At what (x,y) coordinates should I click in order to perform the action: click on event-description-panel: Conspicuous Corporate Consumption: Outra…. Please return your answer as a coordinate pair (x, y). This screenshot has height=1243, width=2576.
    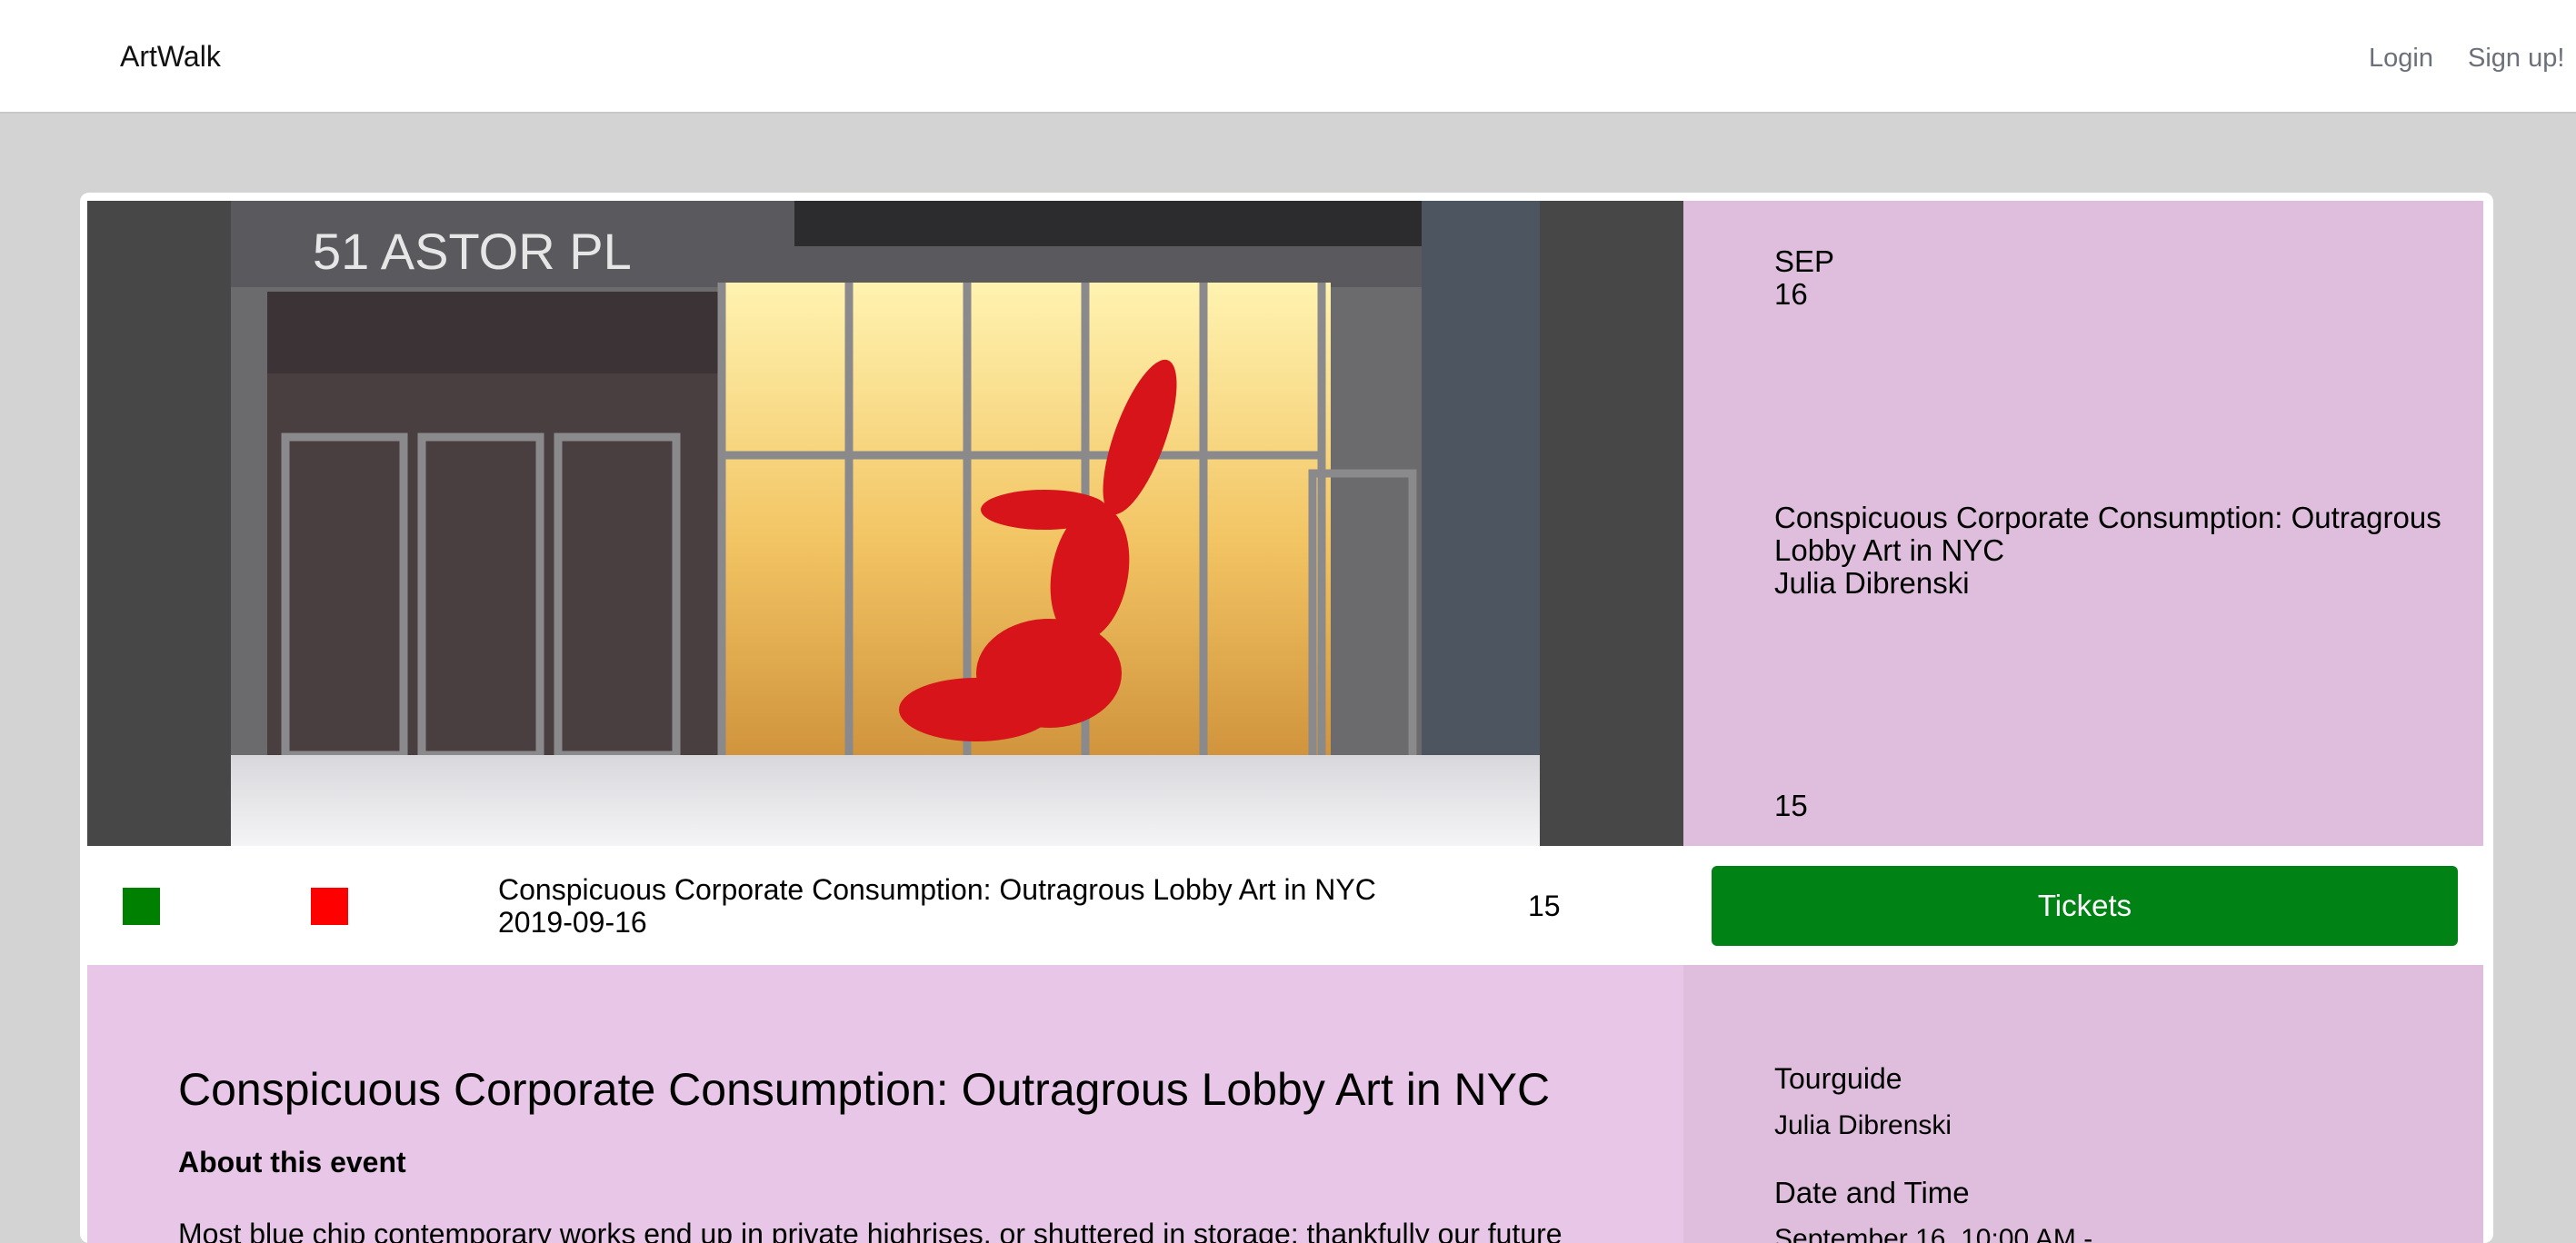
    Looking at the image, I should click on (885, 1104).